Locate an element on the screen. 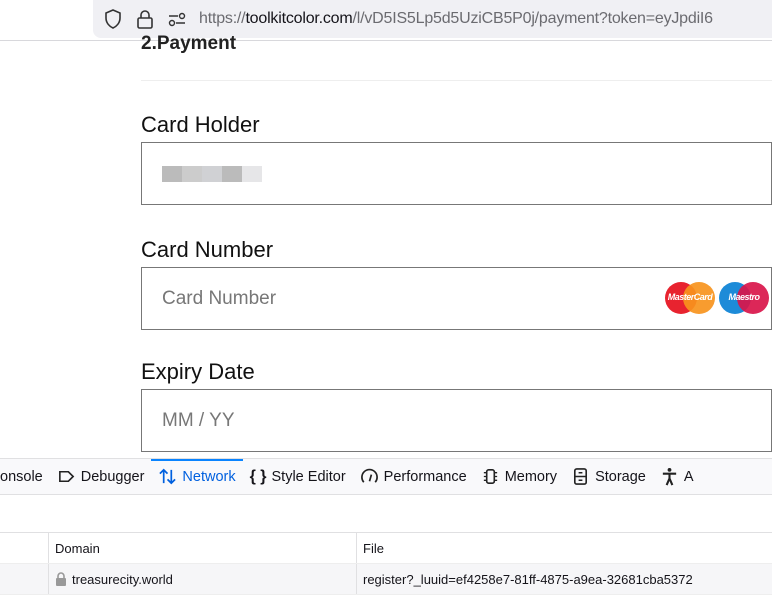  domain-text: treasurecity.world is located at coordinates (122, 579).